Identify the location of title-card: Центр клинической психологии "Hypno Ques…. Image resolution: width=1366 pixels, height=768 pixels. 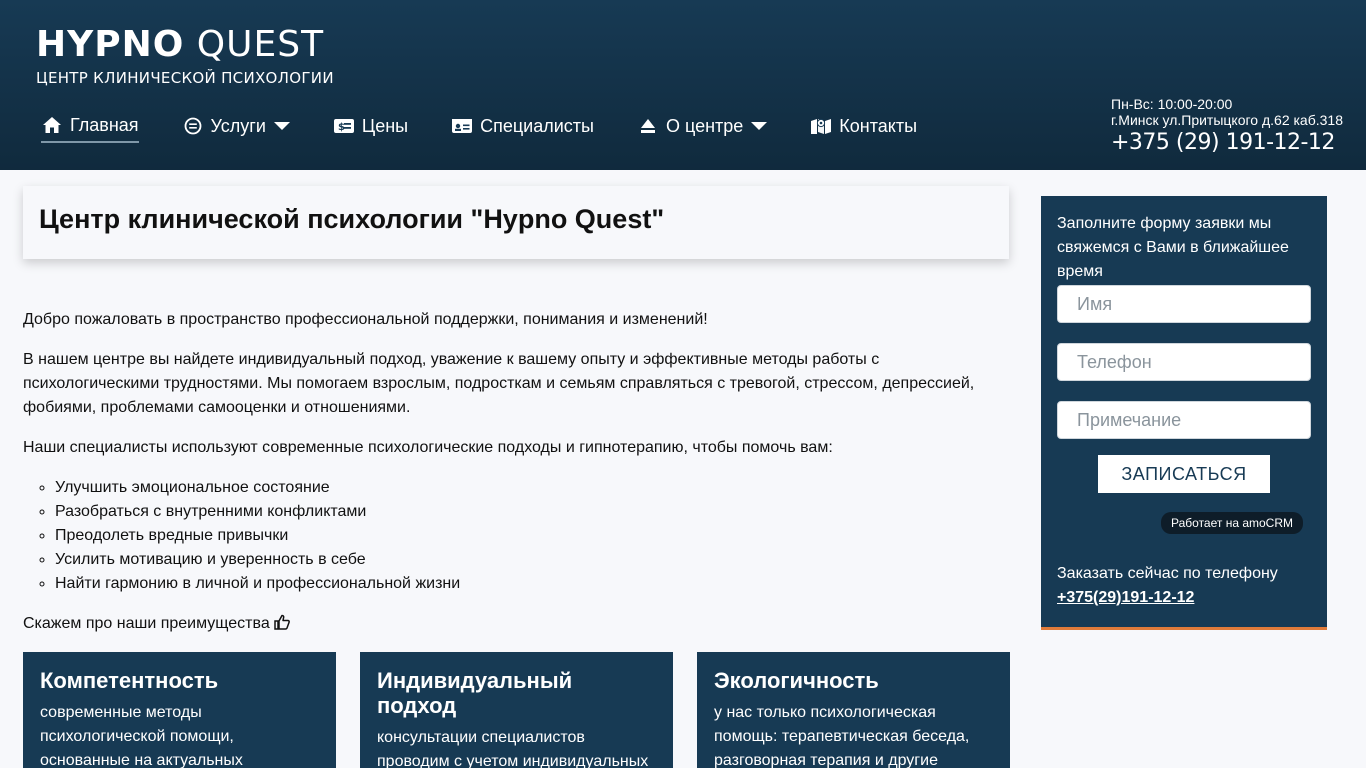
(516, 222).